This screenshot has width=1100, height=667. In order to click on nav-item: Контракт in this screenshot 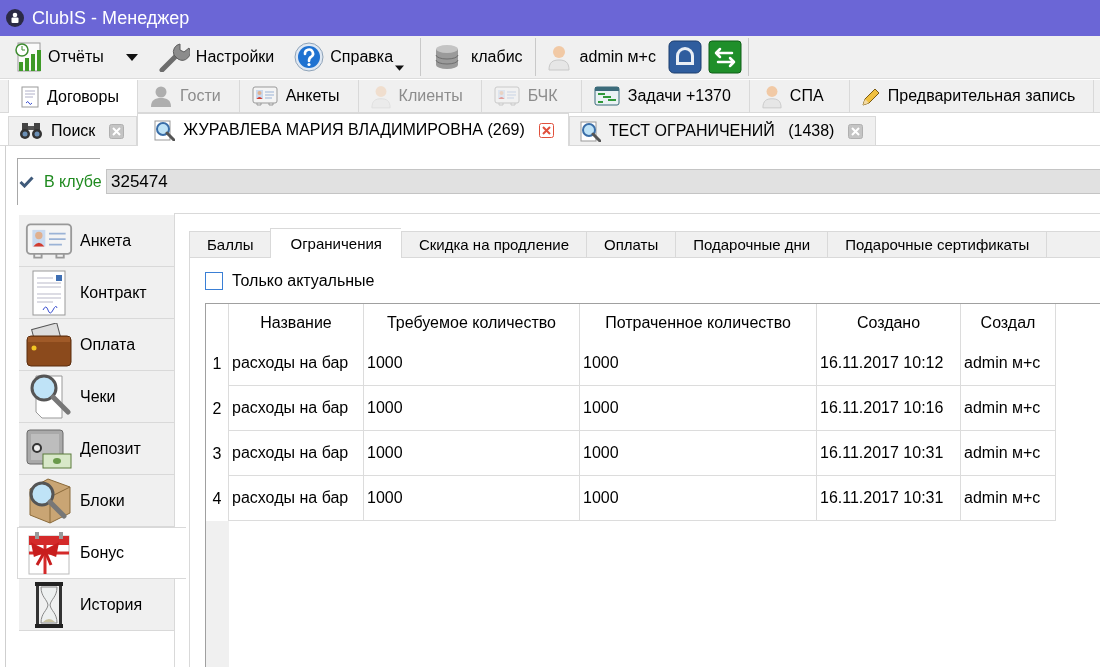, I will do `click(96, 293)`.